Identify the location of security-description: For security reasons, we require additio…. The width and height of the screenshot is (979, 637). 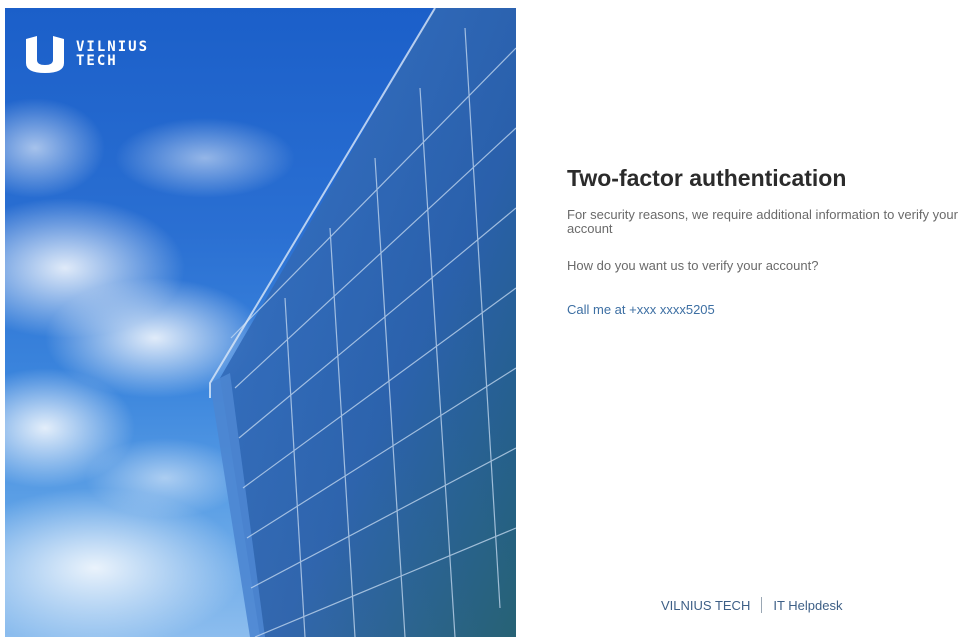
(762, 221).